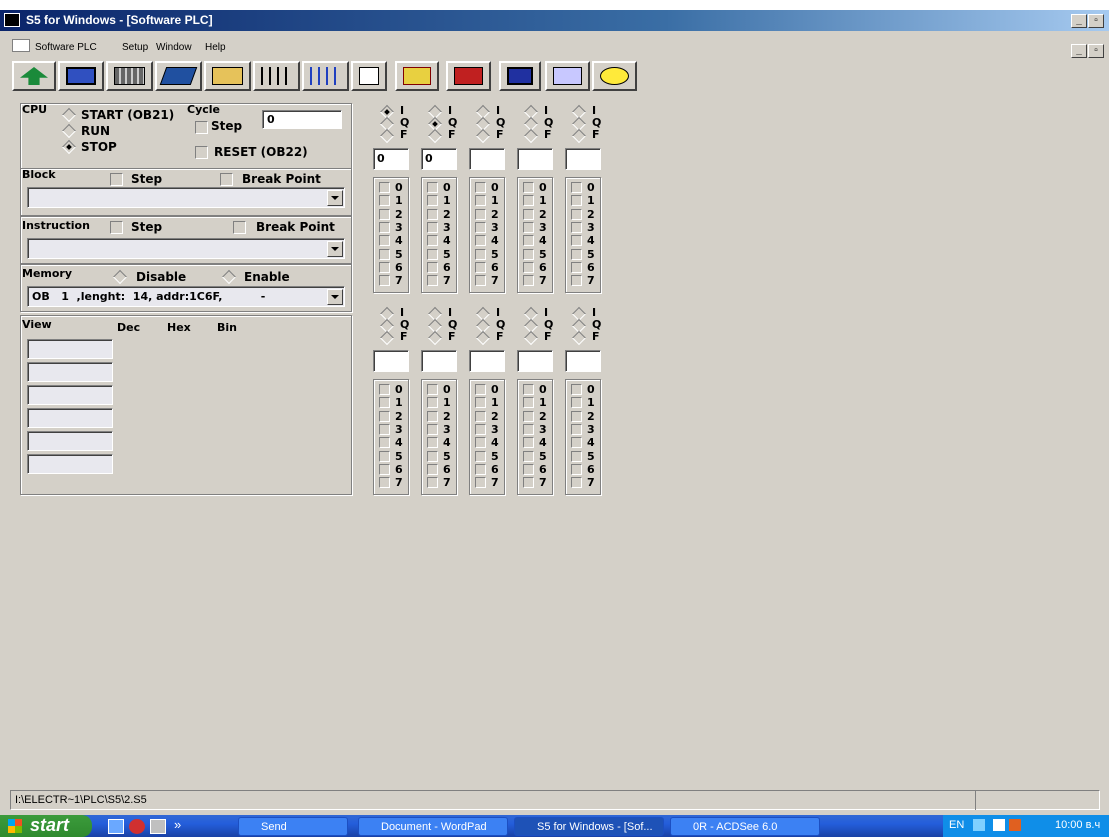 This screenshot has width=1109, height=837. Describe the element at coordinates (745, 826) in the screenshot. I see `taskbar-acdsee: 0R - ACDSee 6.0` at that location.